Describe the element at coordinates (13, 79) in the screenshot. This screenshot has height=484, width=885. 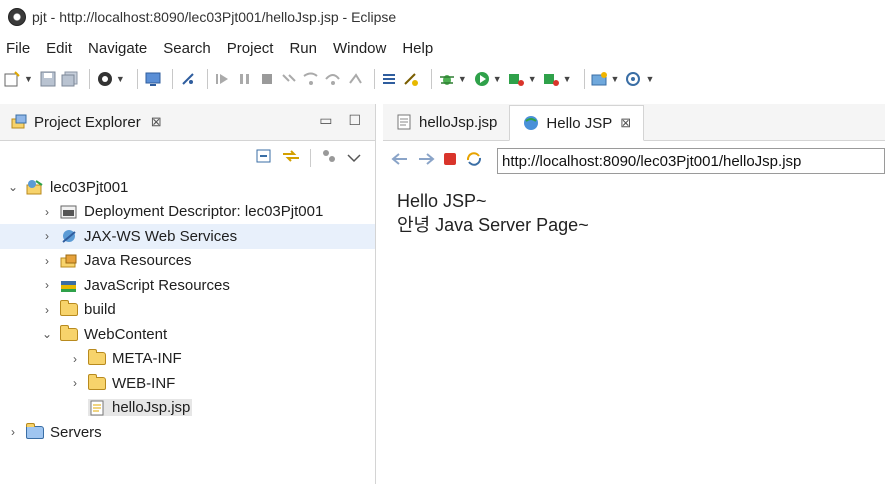
I see `new-icon` at that location.